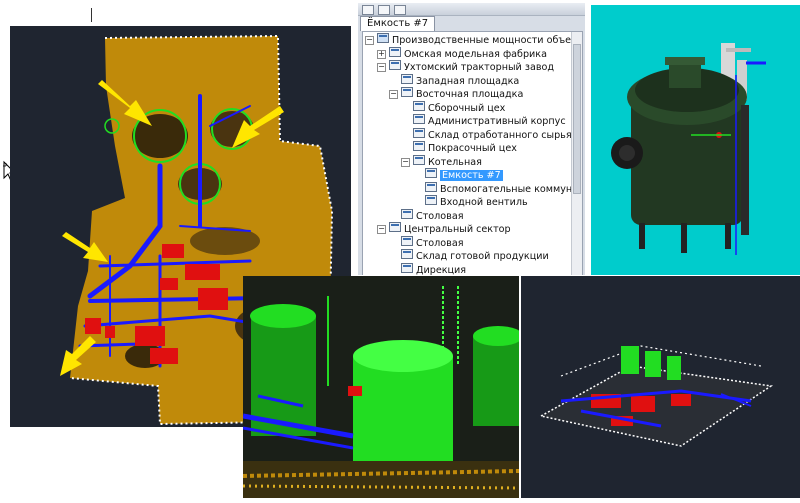 Image resolution: width=800 pixels, height=503 pixels. Describe the element at coordinates (91, 15) in the screenshot. I see `divider-line` at that location.